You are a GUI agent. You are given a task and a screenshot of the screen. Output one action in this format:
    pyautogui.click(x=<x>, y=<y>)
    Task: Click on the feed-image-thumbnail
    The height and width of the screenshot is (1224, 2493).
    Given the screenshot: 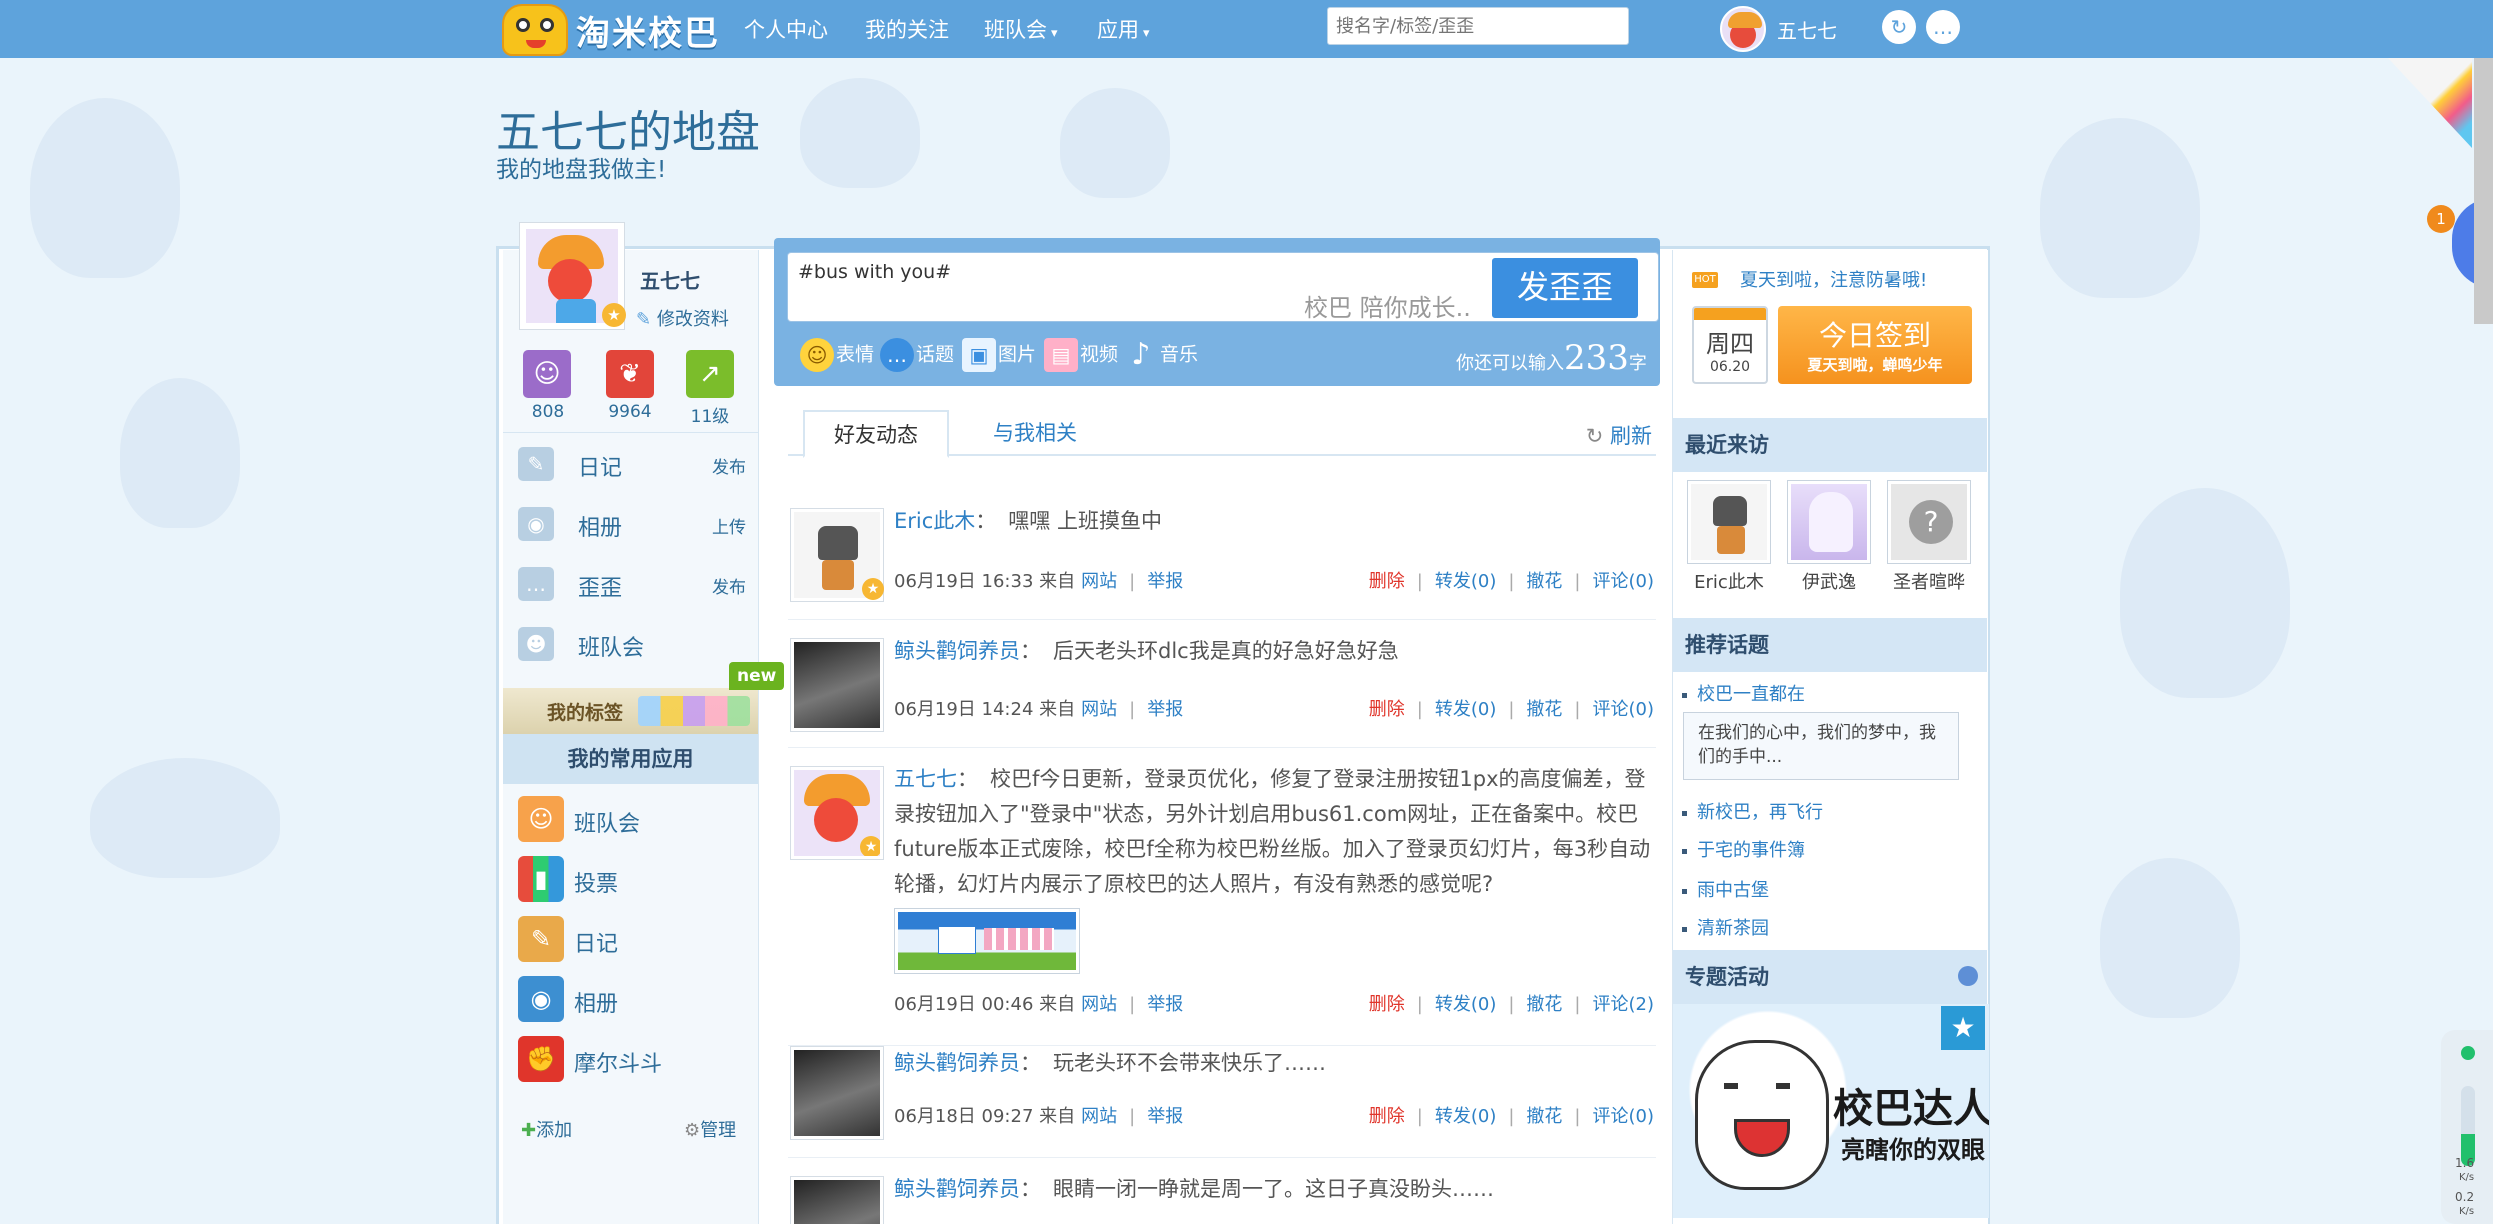 What is the action you would take?
    pyautogui.click(x=987, y=941)
    